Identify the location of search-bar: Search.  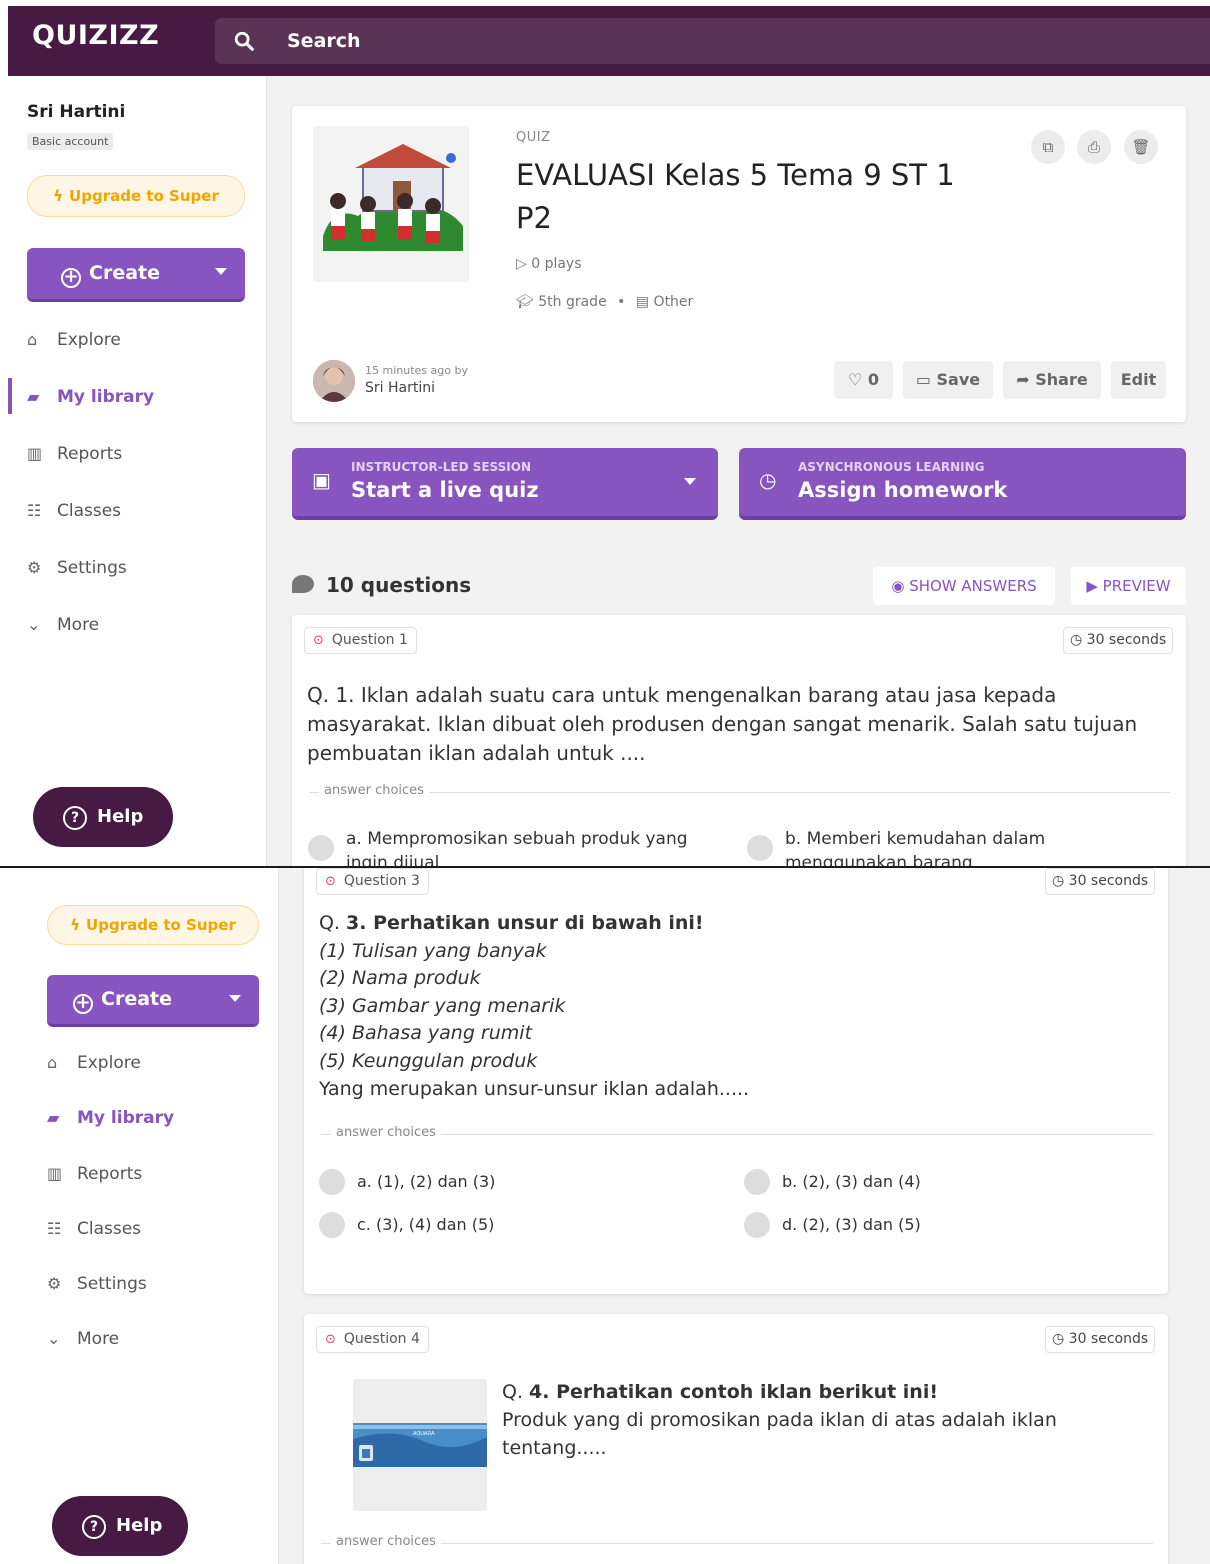
(712, 41).